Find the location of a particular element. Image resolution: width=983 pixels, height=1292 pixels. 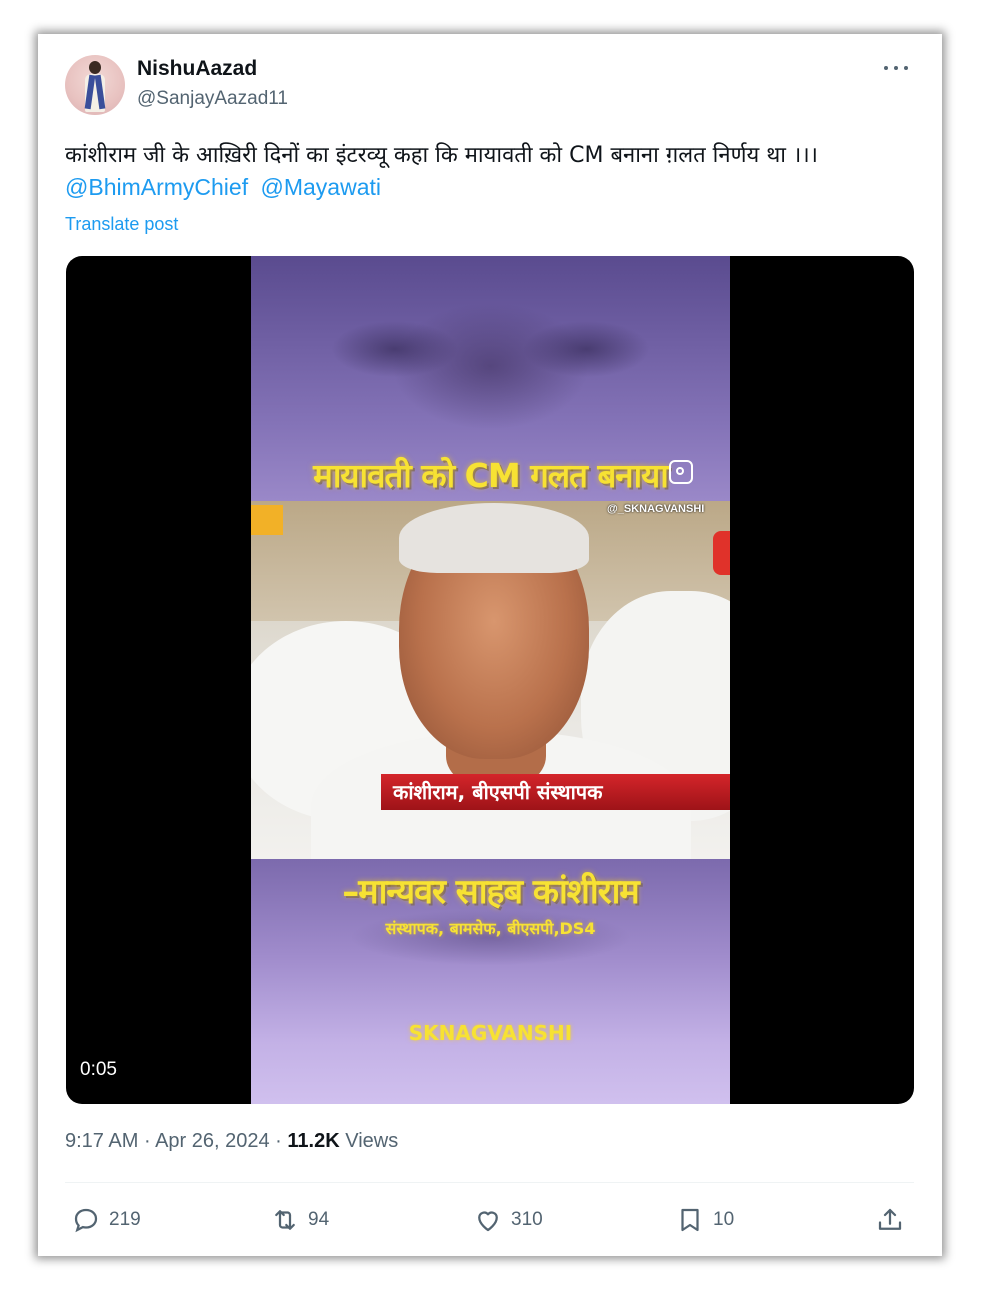

share-button is located at coordinates (894, 1220).